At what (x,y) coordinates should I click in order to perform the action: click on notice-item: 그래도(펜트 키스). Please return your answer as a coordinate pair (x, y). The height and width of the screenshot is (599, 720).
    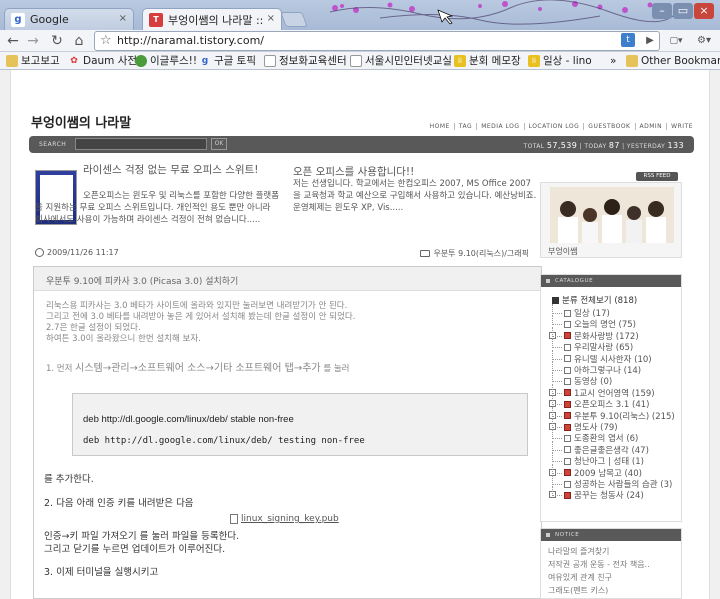
    Looking at the image, I should click on (578, 590).